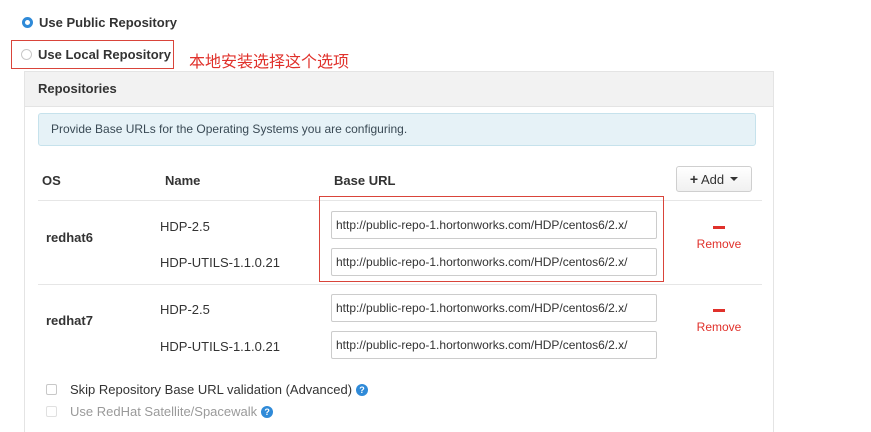 The image size is (871, 432). What do you see at coordinates (26, 54) in the screenshot?
I see `local-repository-radio` at bounding box center [26, 54].